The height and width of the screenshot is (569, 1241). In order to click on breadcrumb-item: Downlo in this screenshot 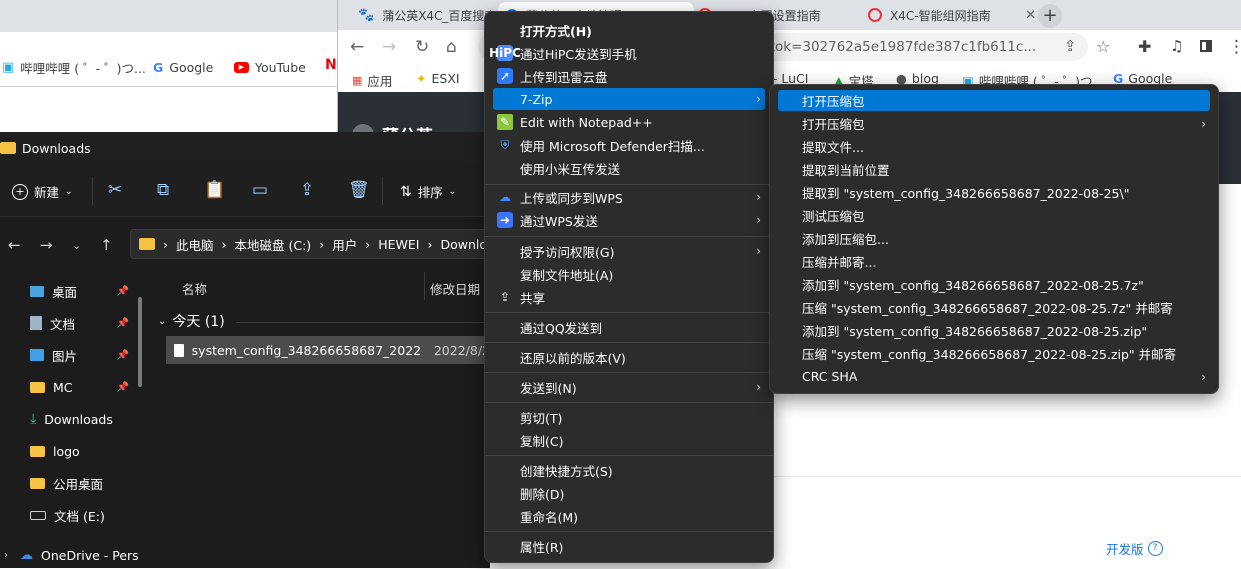, I will do `click(463, 244)`.